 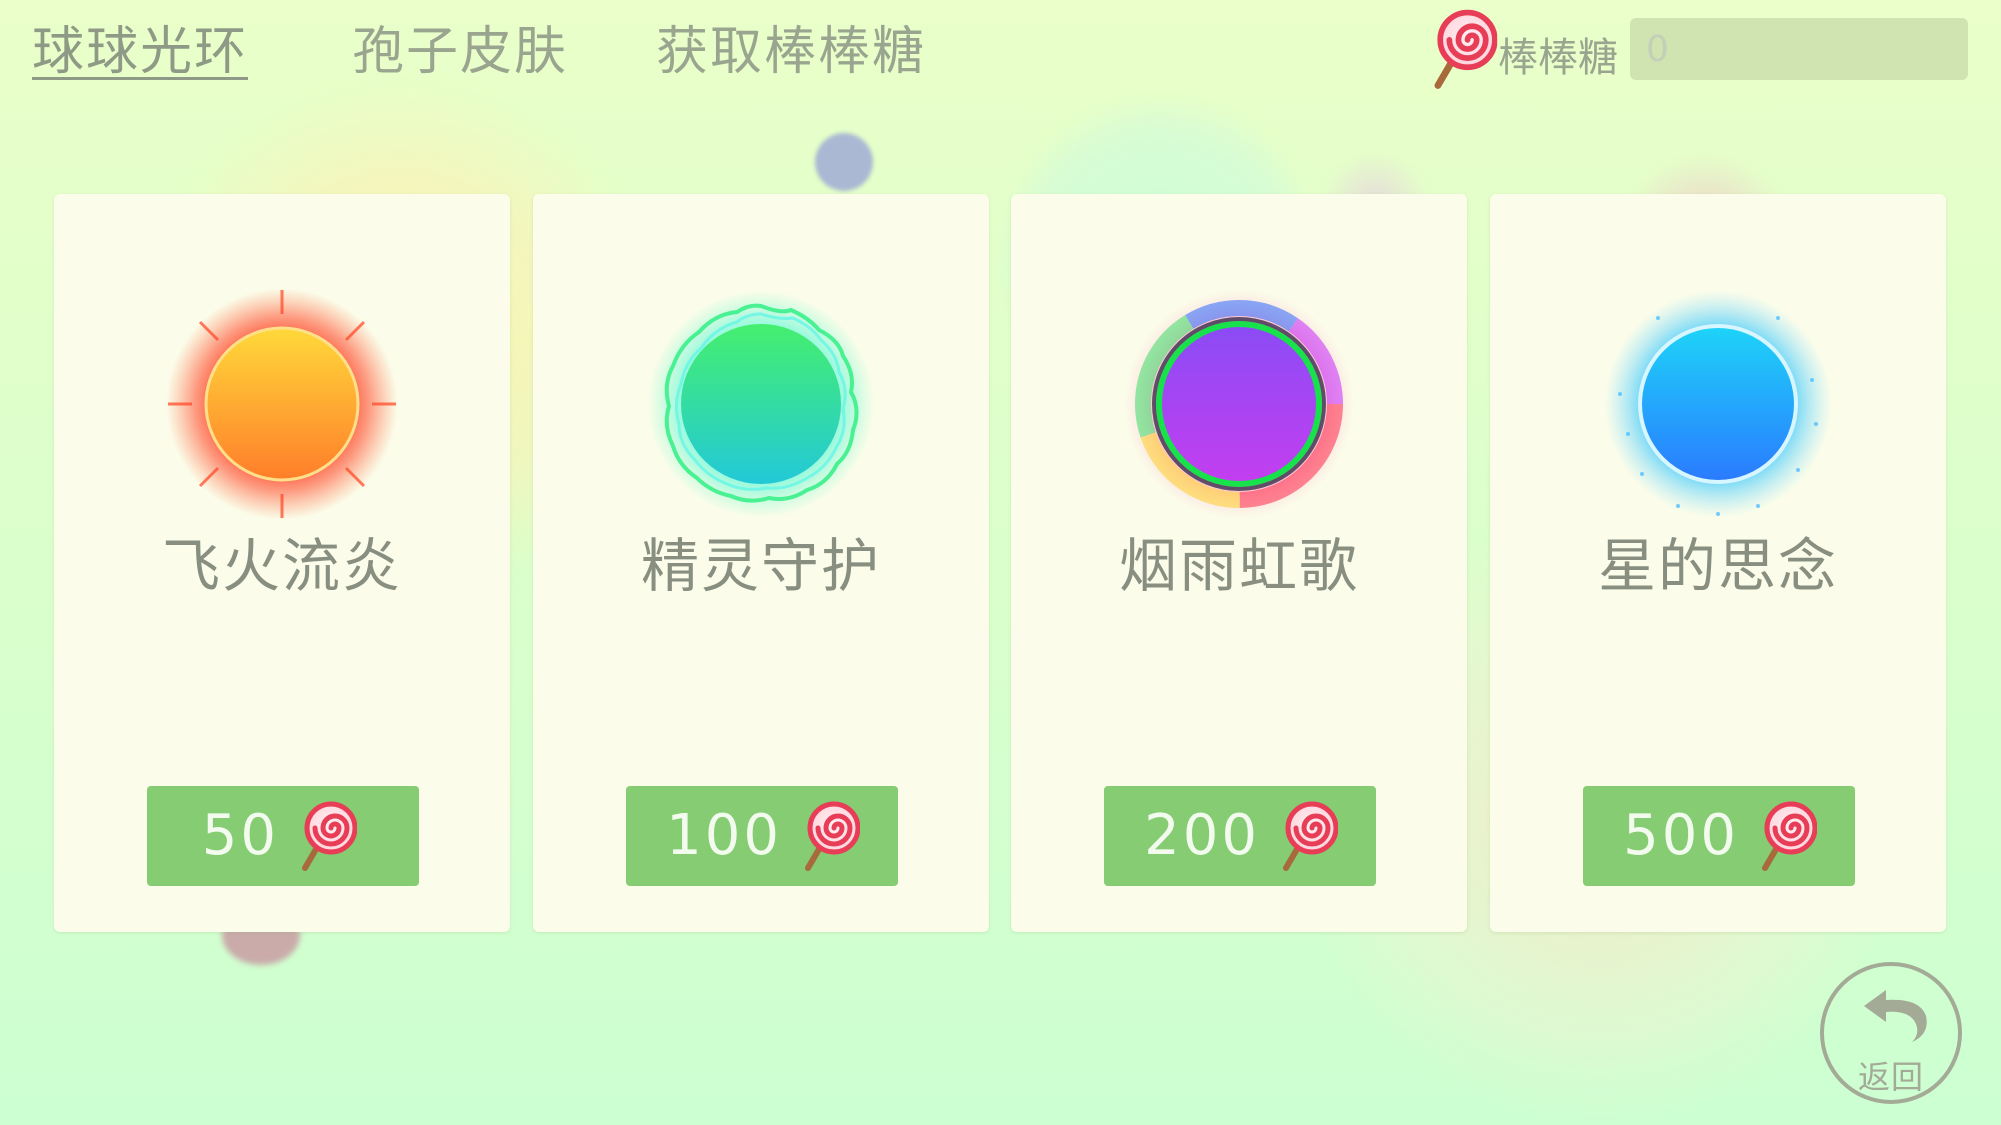 I want to click on star-halo-icon, so click(x=1718, y=404).